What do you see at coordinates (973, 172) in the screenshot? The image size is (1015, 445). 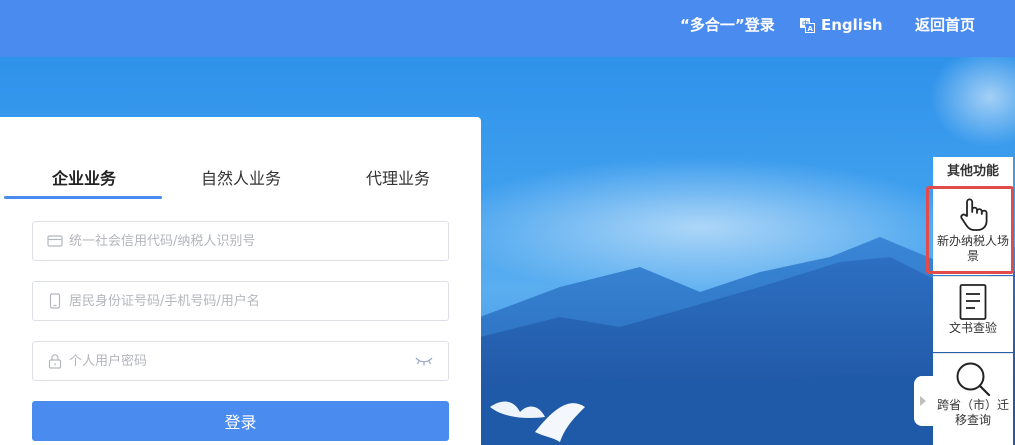 I see `other-functions-title: 其他功能` at bounding box center [973, 172].